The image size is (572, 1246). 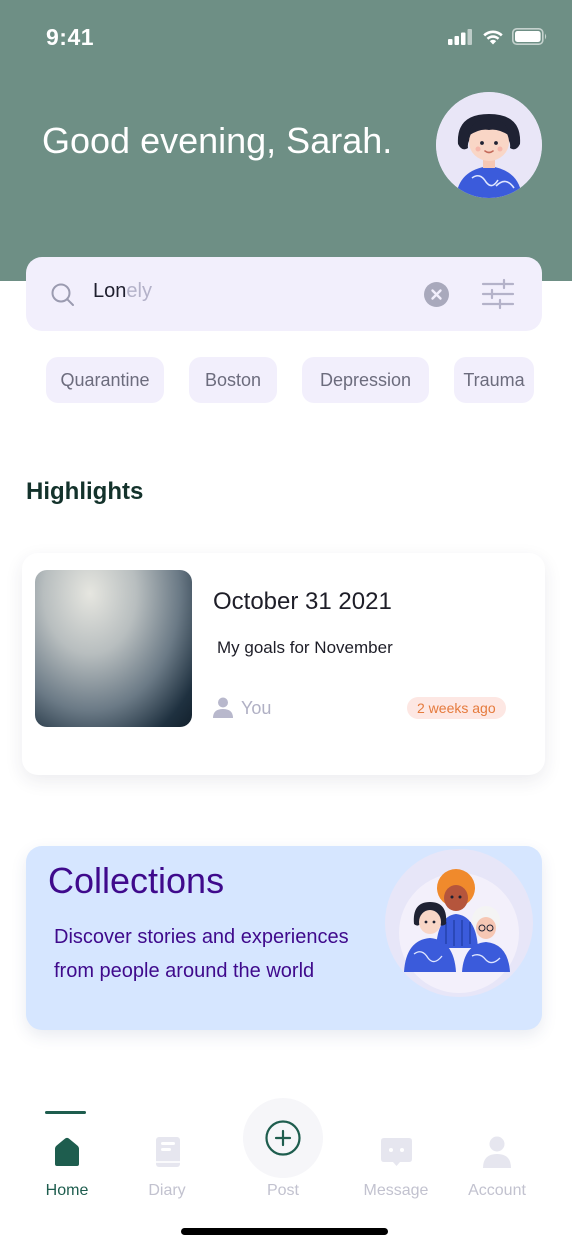 What do you see at coordinates (497, 1152) in the screenshot?
I see `user-icon` at bounding box center [497, 1152].